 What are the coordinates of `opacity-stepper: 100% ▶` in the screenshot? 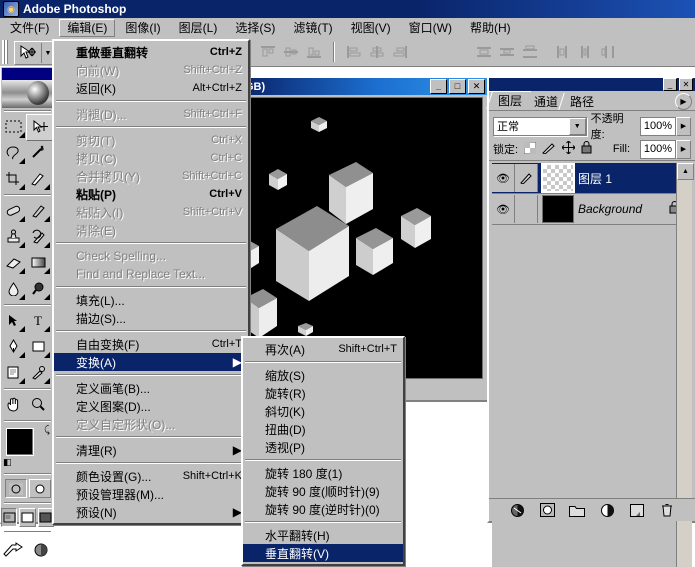 It's located at (665, 126).